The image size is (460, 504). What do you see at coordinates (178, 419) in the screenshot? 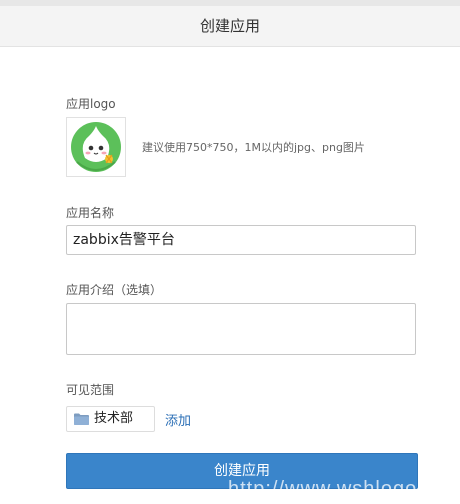
I see `add-scope-link: 添加` at bounding box center [178, 419].